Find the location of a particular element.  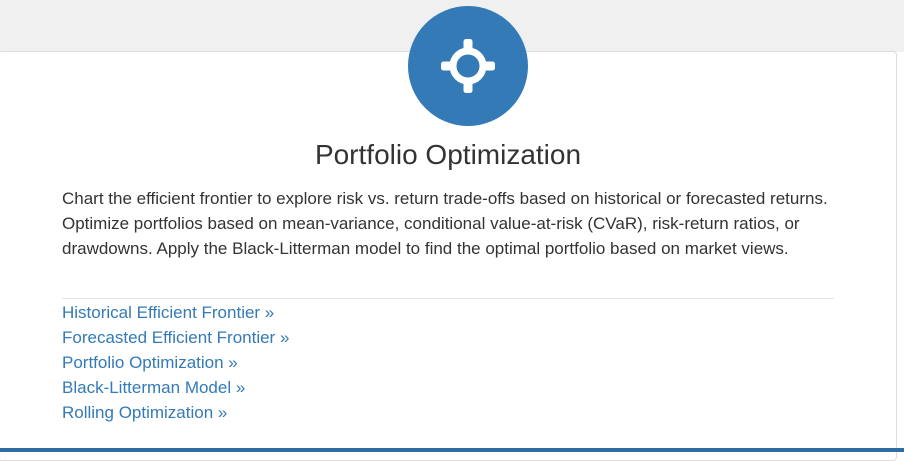

link-item: Portfolio Optimization » is located at coordinates (175, 362).